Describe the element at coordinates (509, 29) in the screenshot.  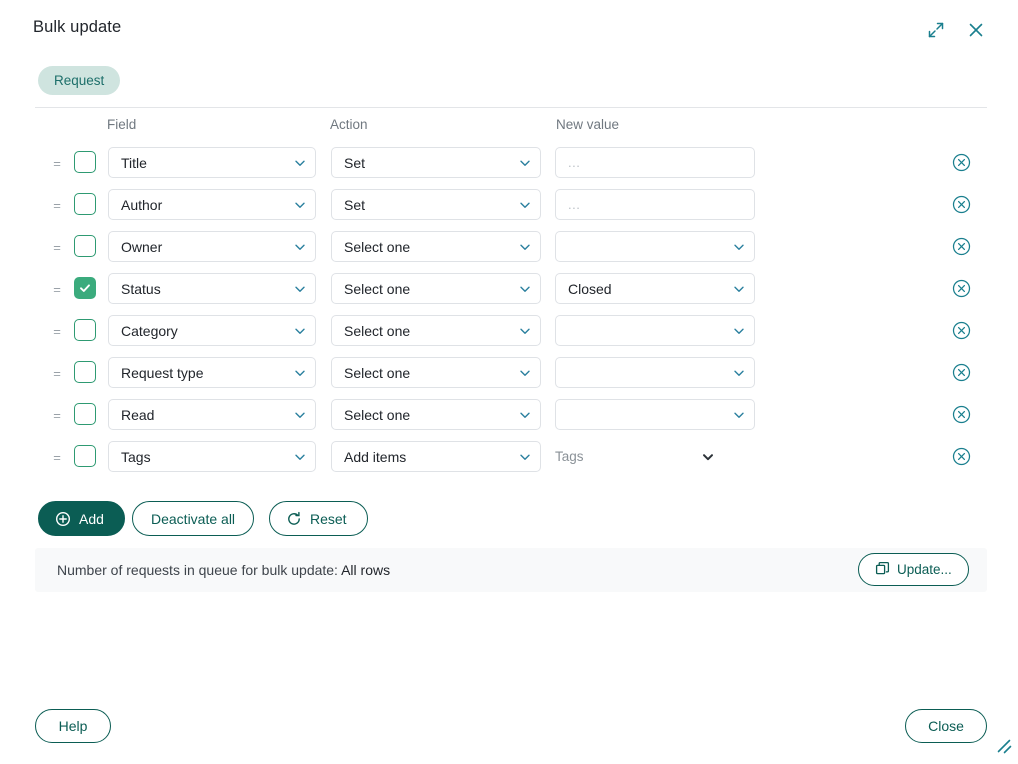
I see `dialog-titlebar: Bulk update` at that location.